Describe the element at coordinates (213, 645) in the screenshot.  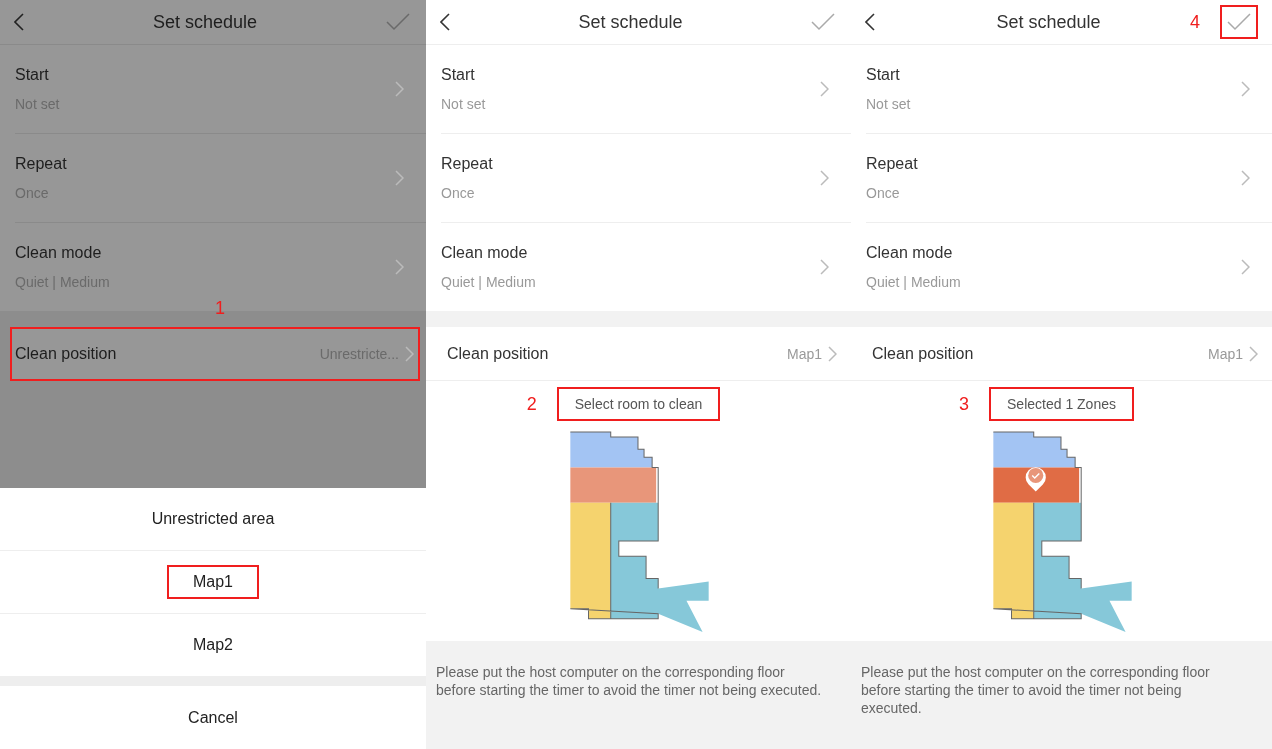
I see `sheet-option: Map2` at that location.